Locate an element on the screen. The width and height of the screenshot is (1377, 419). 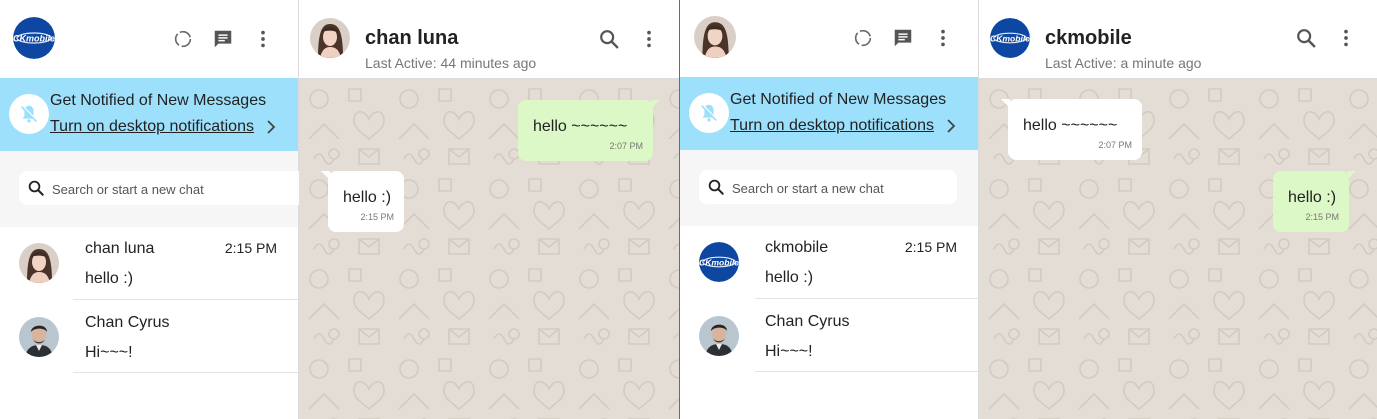
message-bubble-outgoing: hello :) 2:15 PM is located at coordinates (1314, 201).